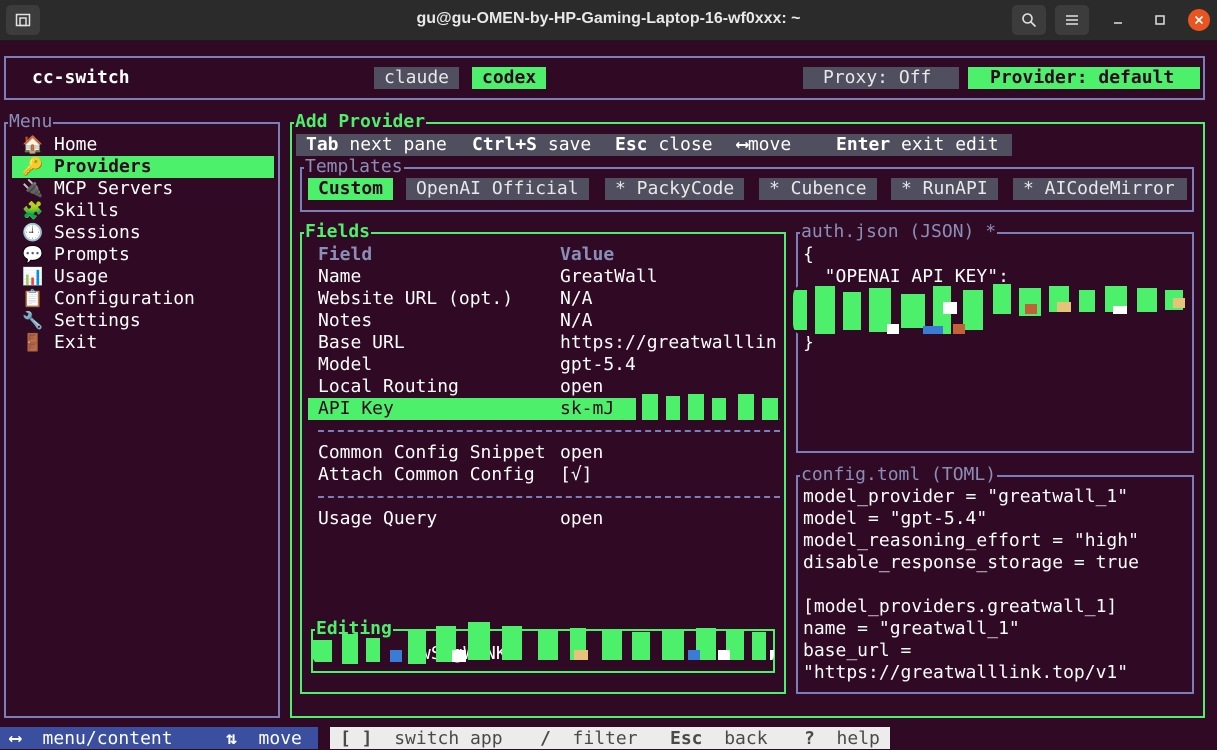 The height and width of the screenshot is (750, 1217). Describe the element at coordinates (345, 254) in the screenshot. I see `fields-header-field: Field` at that location.